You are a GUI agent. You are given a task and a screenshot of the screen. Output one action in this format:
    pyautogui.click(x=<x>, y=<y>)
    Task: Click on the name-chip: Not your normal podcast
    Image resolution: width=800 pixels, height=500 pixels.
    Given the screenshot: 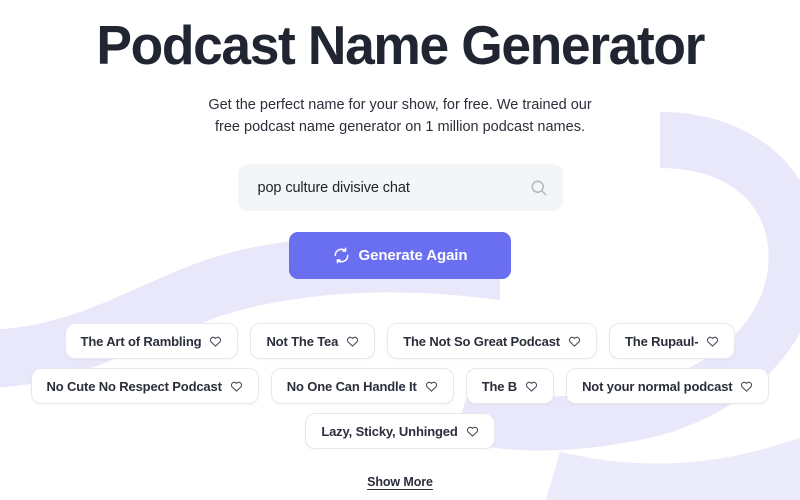 What is the action you would take?
    pyautogui.click(x=668, y=386)
    